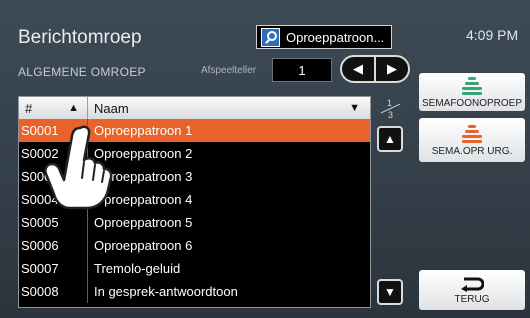 The image size is (530, 318). Describe the element at coordinates (143, 176) in the screenshot. I see `row-name: Oproeppatroon 3` at that location.